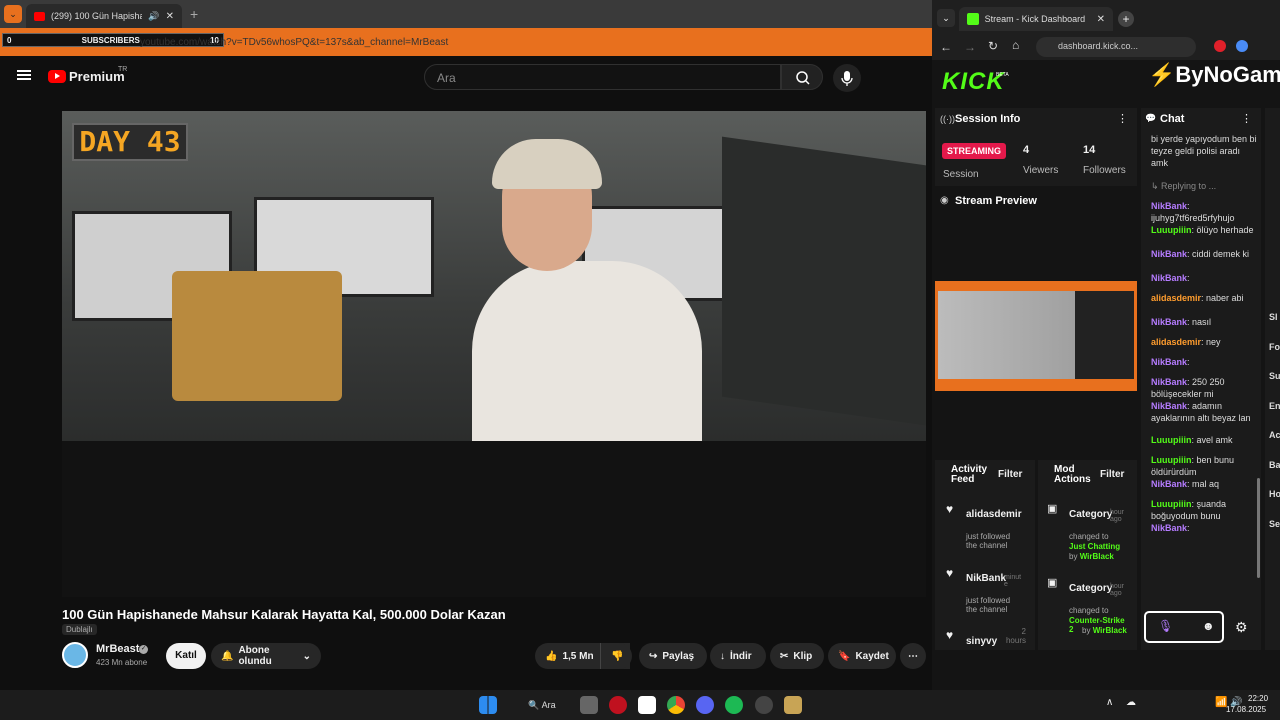  Describe the element at coordinates (1258, 698) in the screenshot. I see `clock-time: 22:20` at that location.